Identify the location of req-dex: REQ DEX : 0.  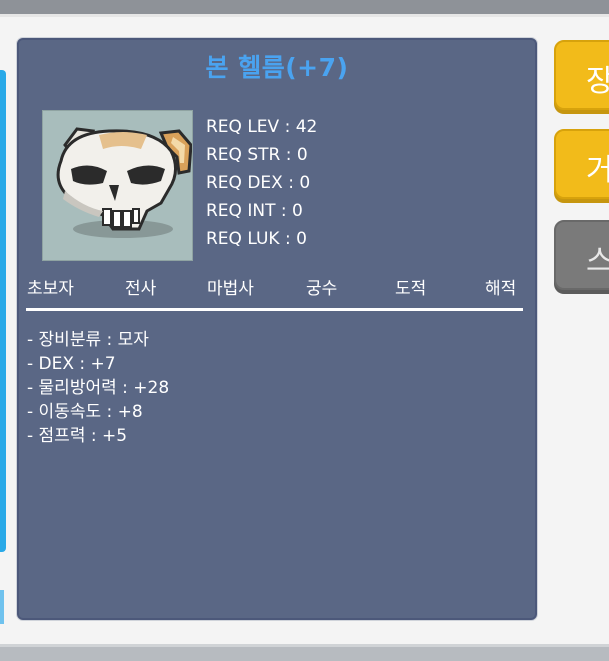
(258, 183).